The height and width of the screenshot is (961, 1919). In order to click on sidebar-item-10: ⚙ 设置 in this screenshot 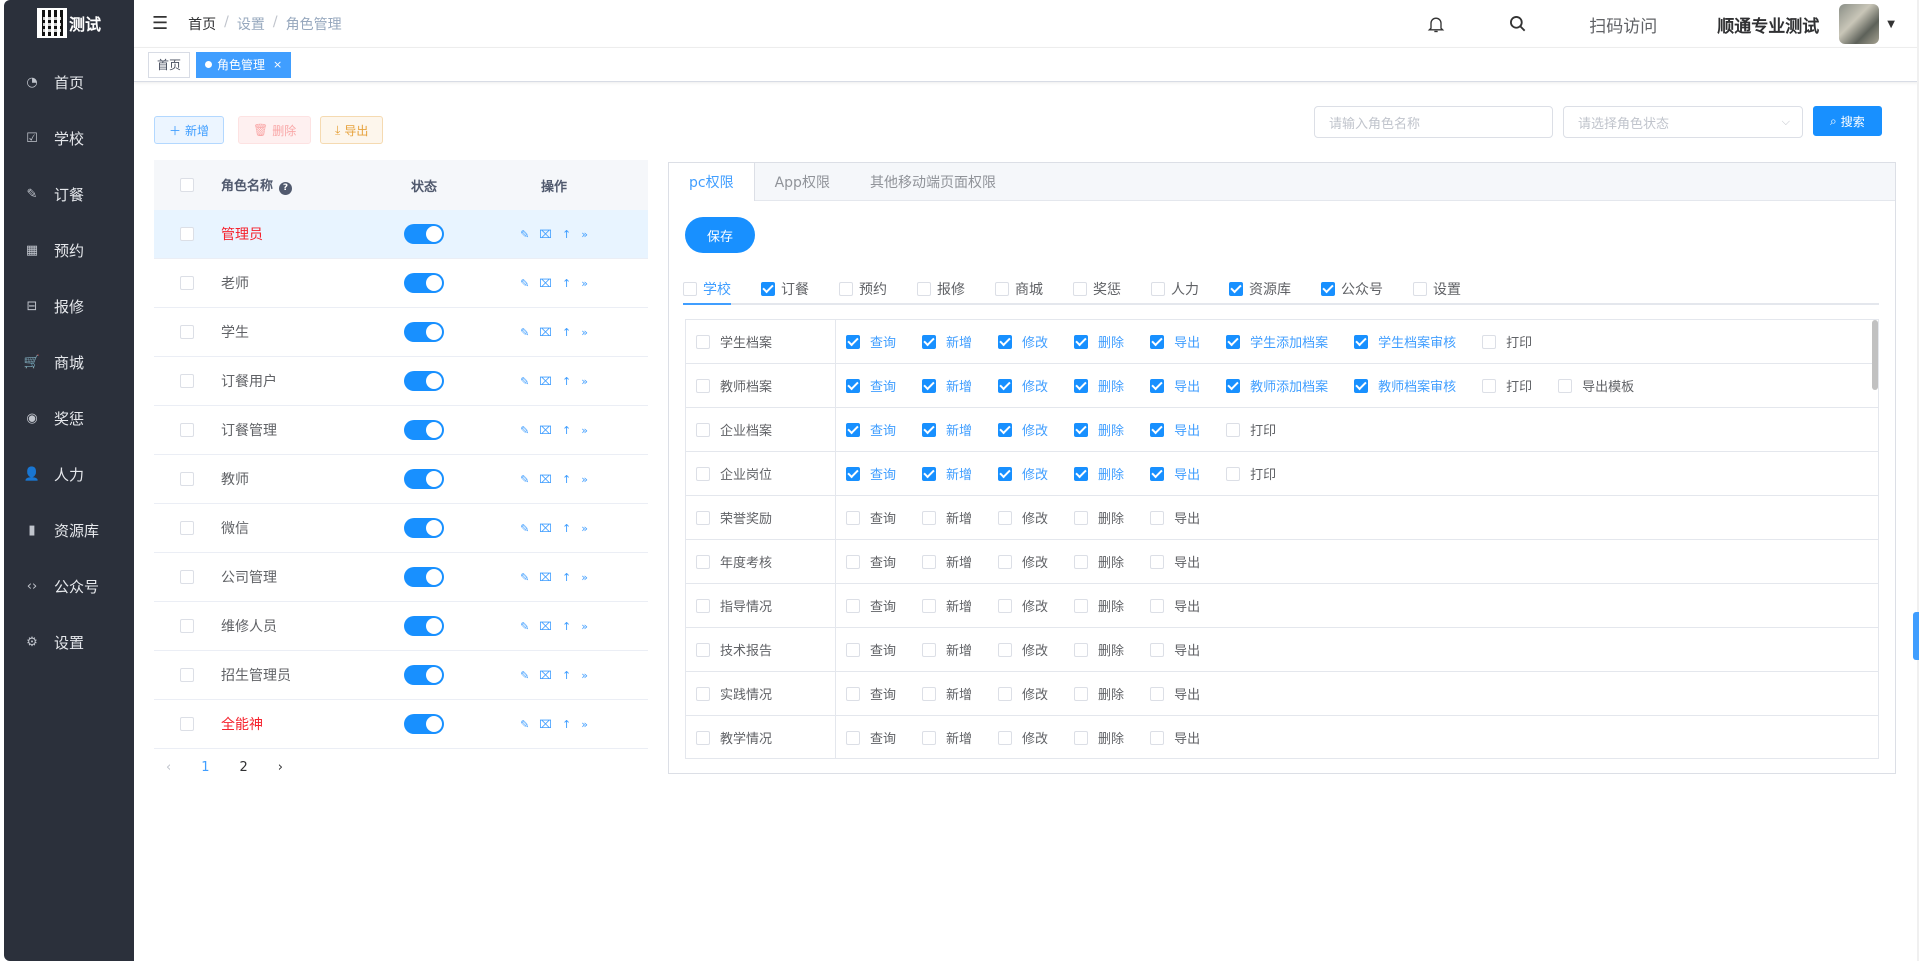, I will do `click(69, 642)`.